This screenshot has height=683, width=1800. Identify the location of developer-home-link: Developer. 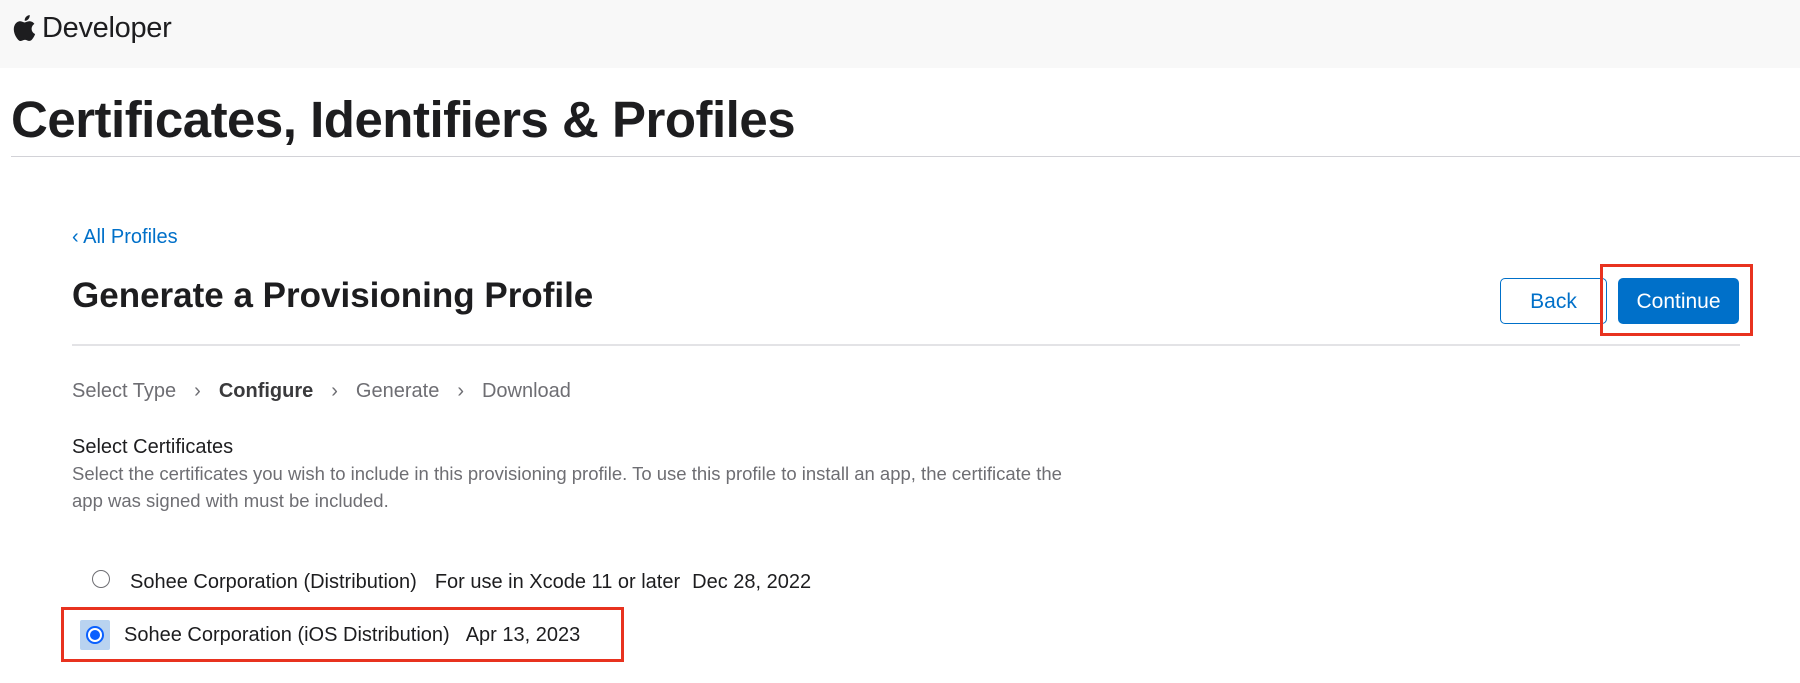
(92, 28).